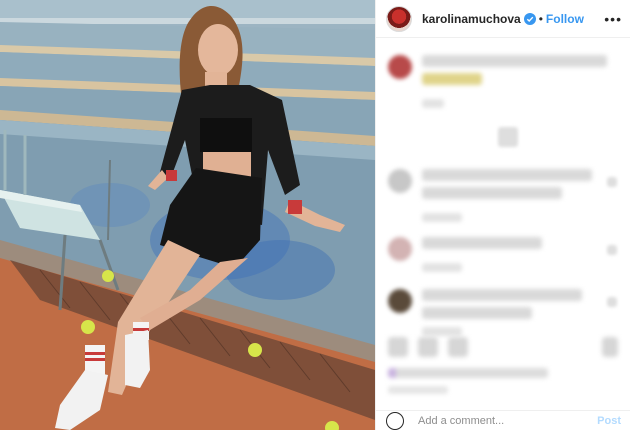 Image resolution: width=630 pixels, height=430 pixels. What do you see at coordinates (398, 347) in the screenshot?
I see `like-icon` at bounding box center [398, 347].